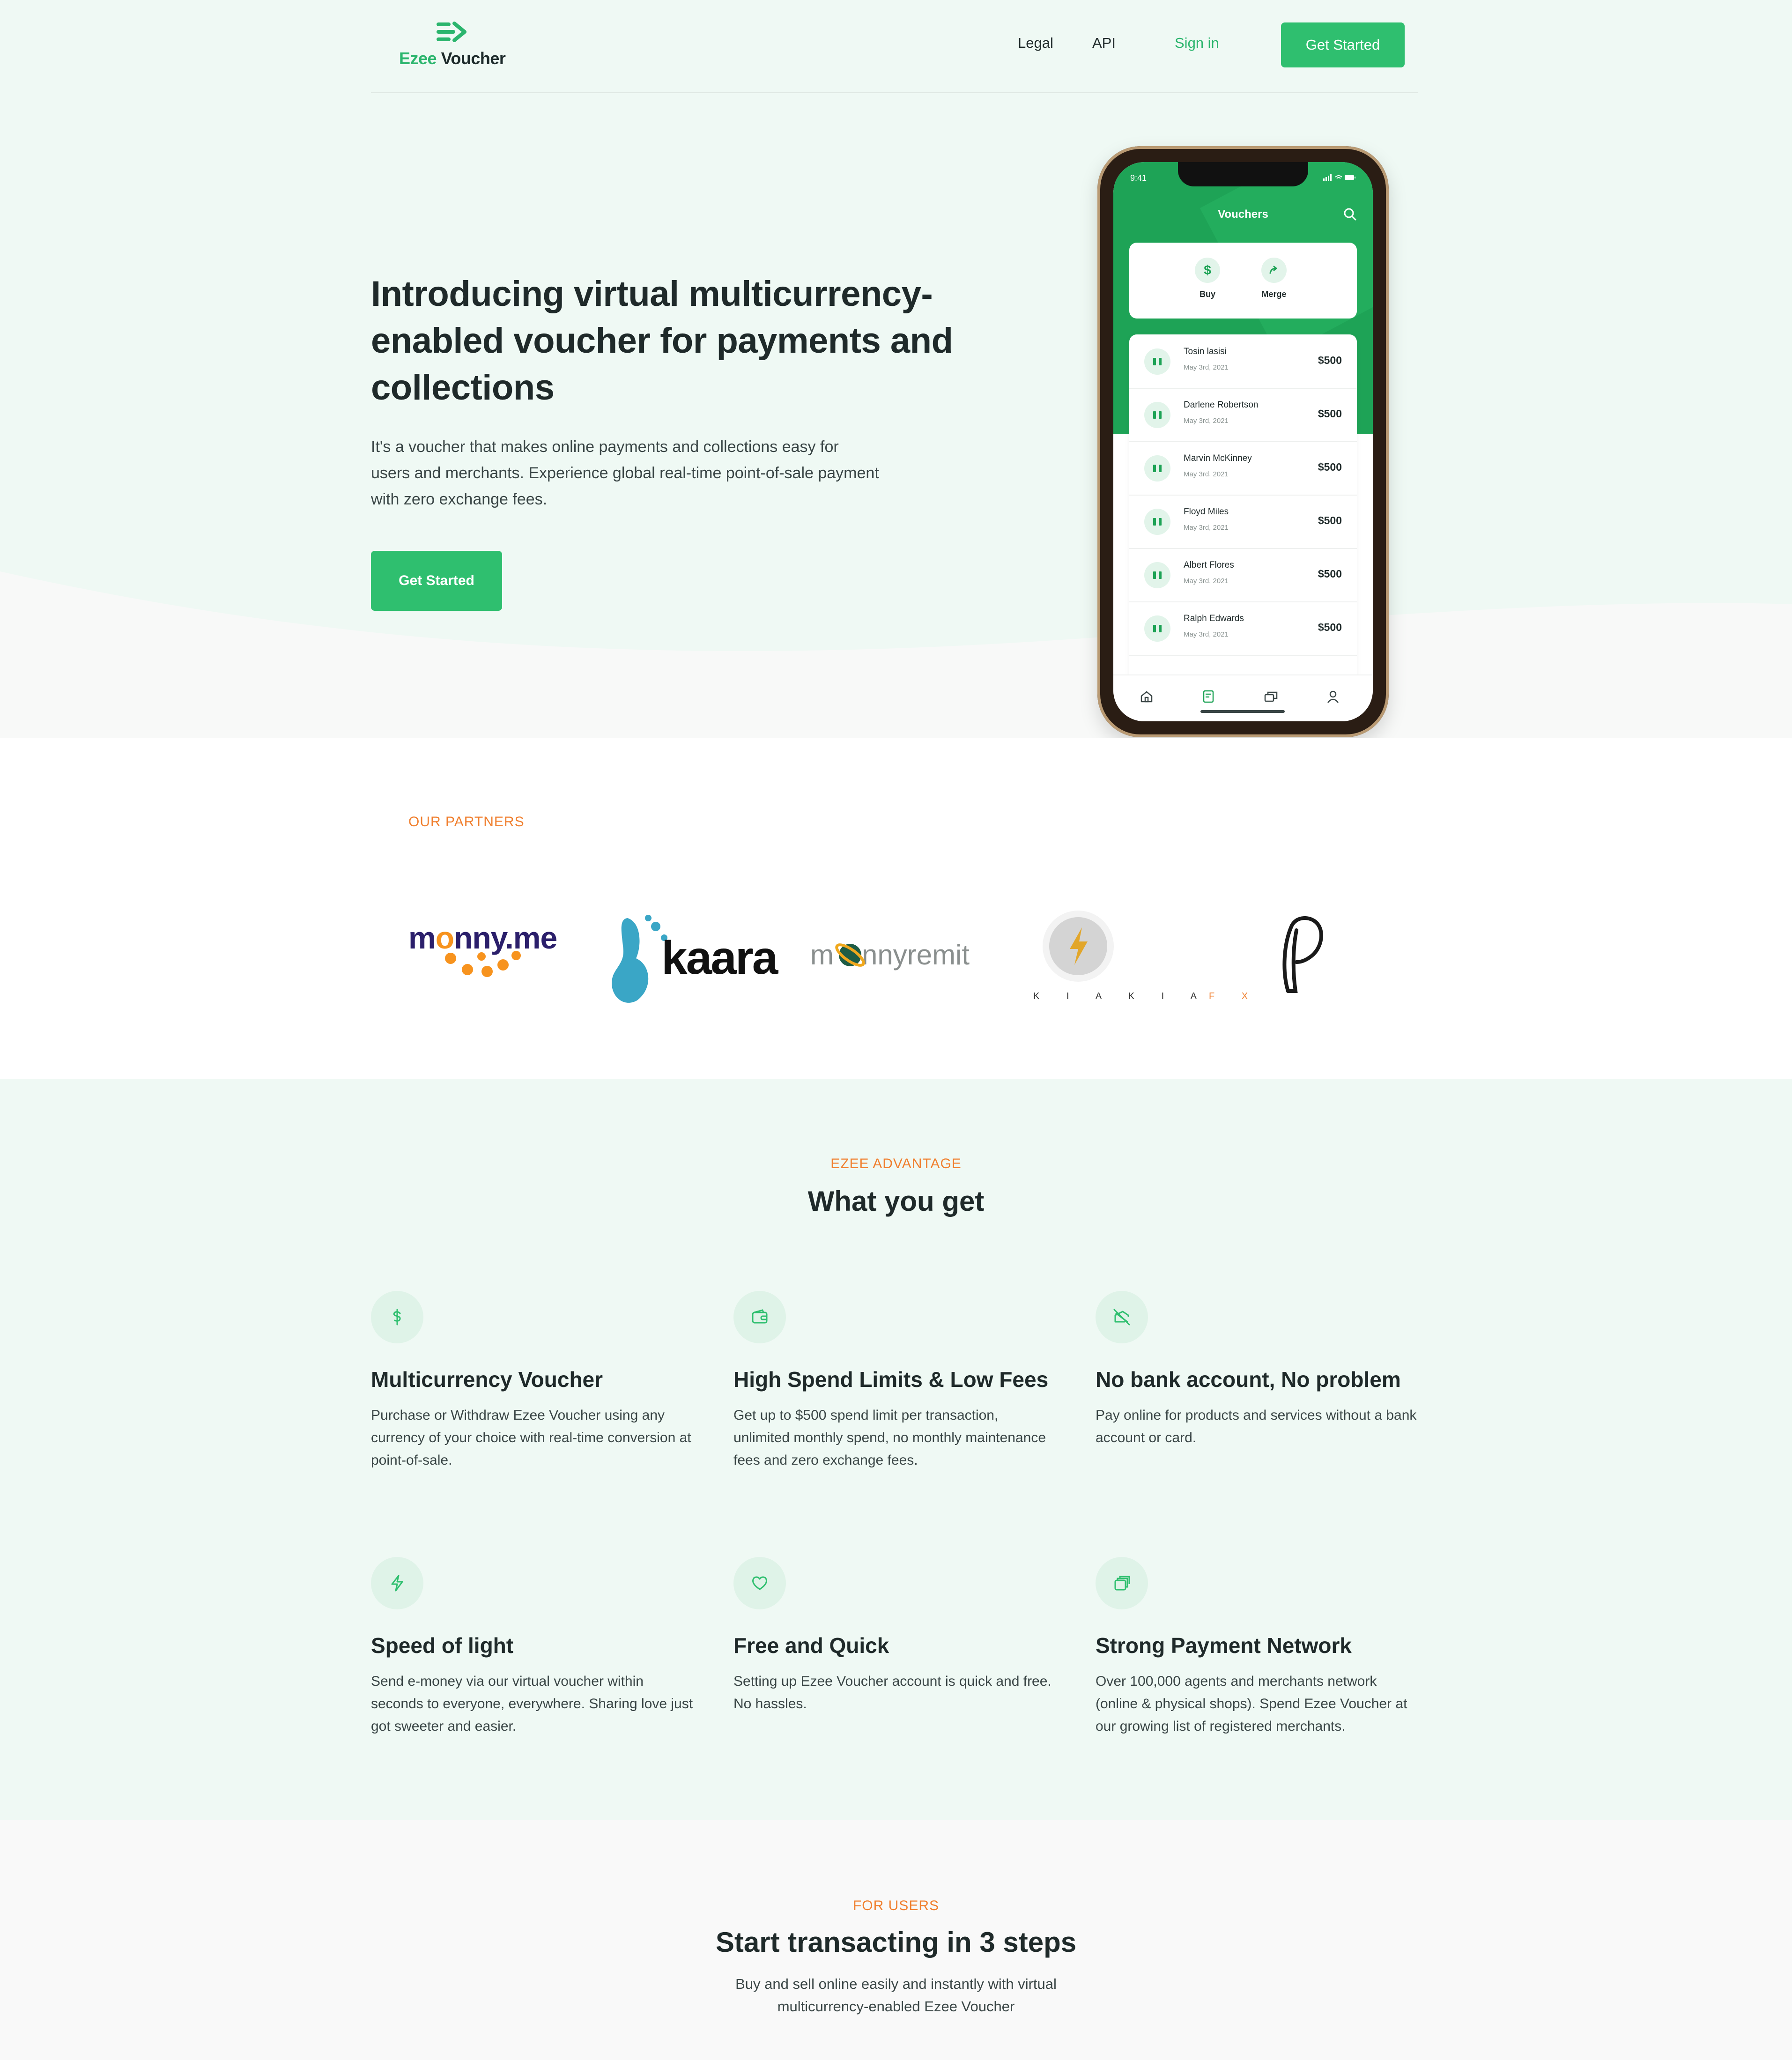  What do you see at coordinates (1078, 946) in the screenshot?
I see `kiakia-lightning-icon` at bounding box center [1078, 946].